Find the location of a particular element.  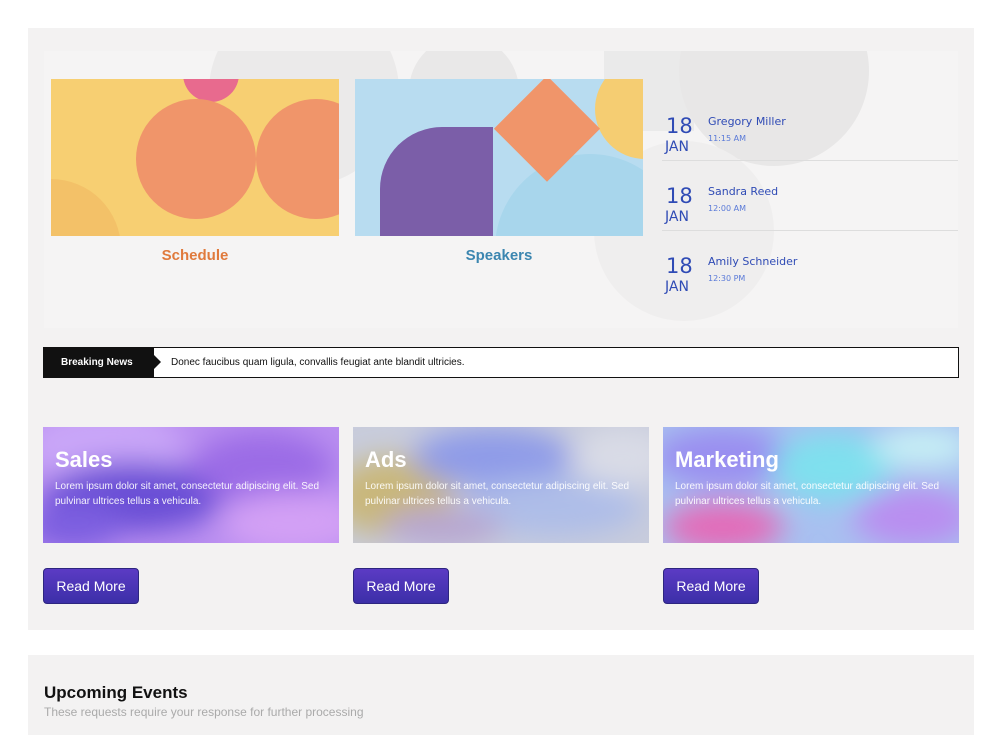

ticker-arrow-icon is located at coordinates (157, 362).